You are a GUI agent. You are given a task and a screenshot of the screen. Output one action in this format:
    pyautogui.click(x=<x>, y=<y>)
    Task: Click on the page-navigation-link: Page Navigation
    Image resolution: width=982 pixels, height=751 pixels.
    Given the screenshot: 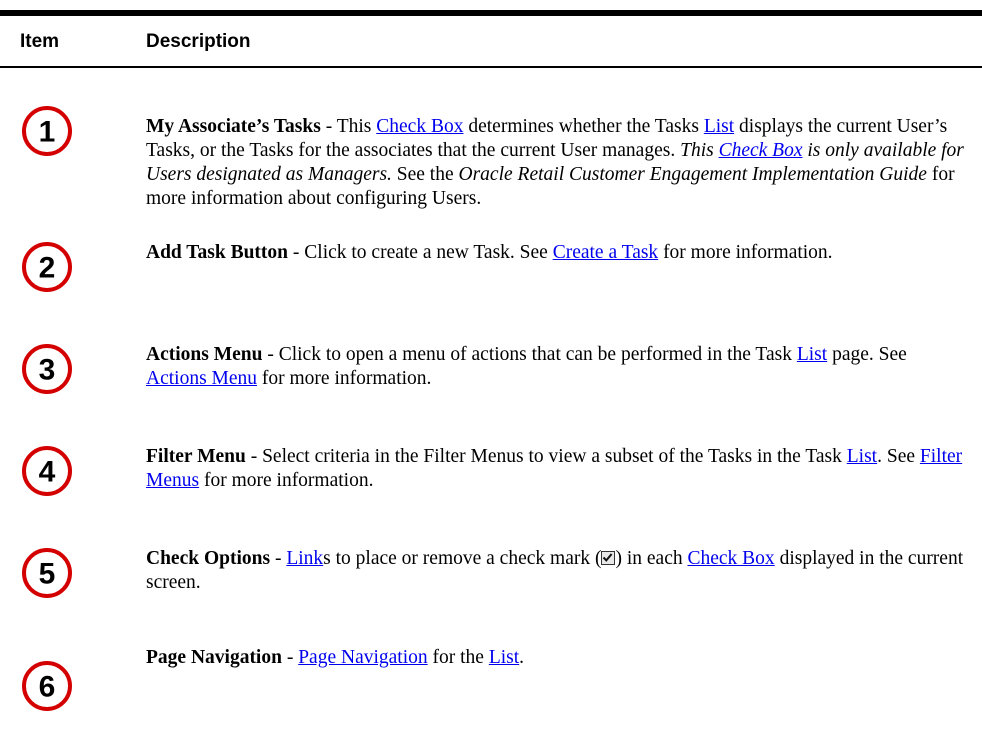 What is the action you would take?
    pyautogui.click(x=362, y=657)
    